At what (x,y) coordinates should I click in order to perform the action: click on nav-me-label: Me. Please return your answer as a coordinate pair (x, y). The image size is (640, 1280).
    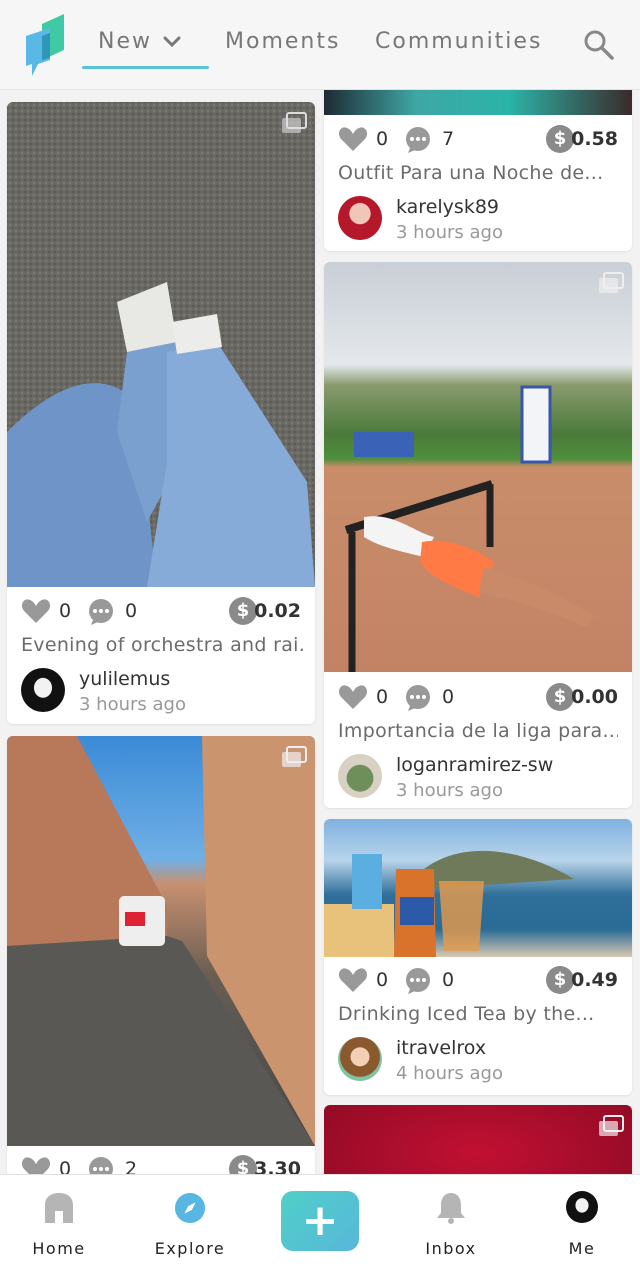
    Looking at the image, I should click on (582, 1248).